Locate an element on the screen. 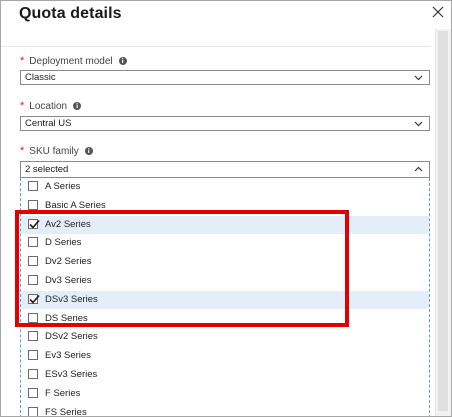 Image resolution: width=452 pixels, height=417 pixels. sku-option-row: DS Series is located at coordinates (225, 319).